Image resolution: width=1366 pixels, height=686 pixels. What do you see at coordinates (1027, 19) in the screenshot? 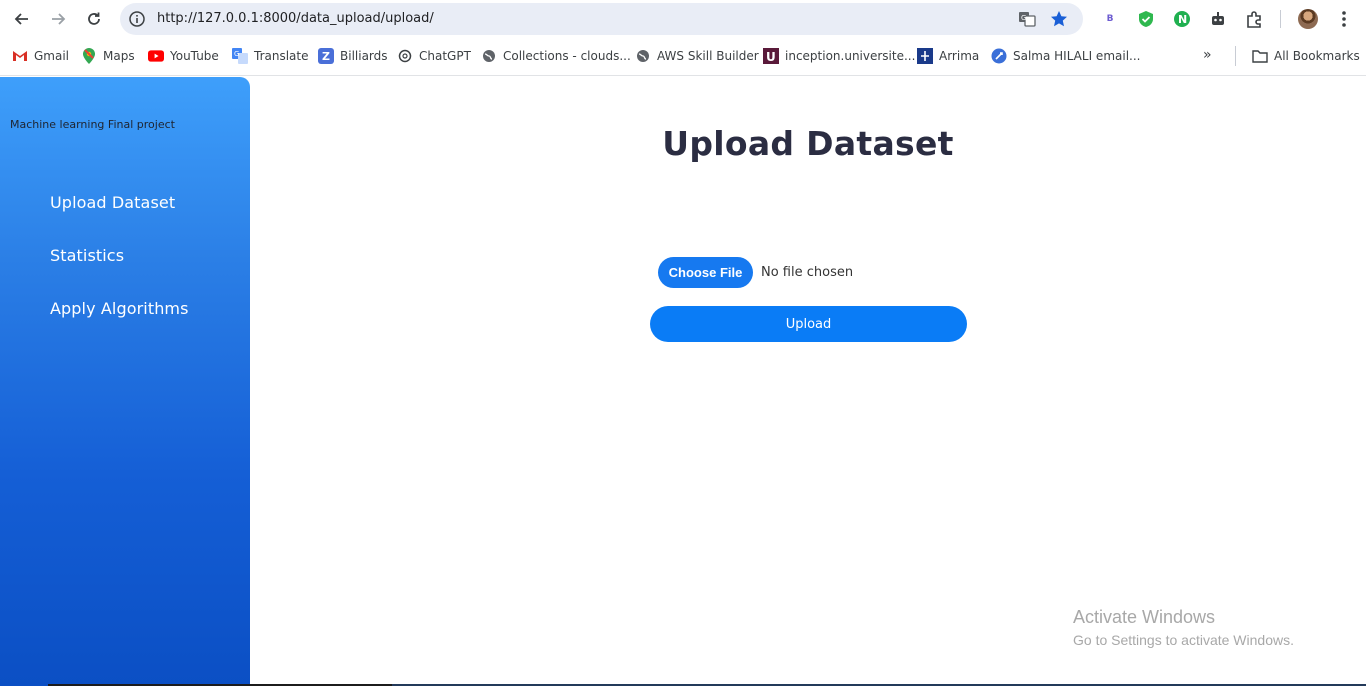
I see `translate-page-icon: G` at bounding box center [1027, 19].